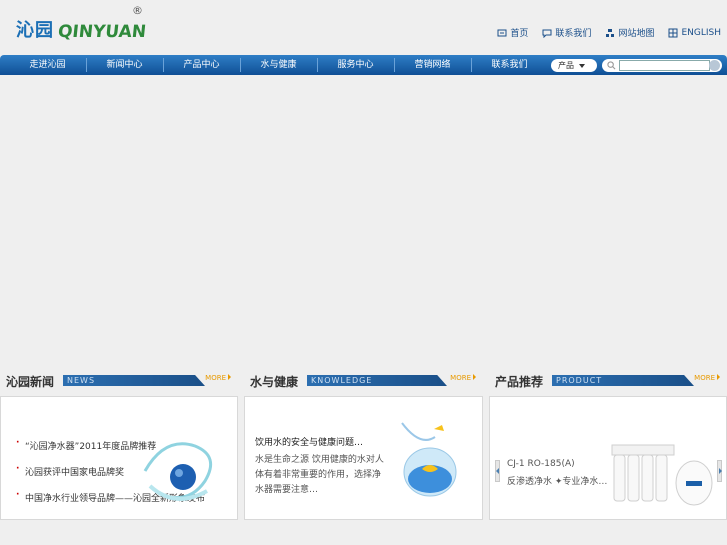  Describe the element at coordinates (102, 32) in the screenshot. I see `logo-english: QINYUAN` at that location.